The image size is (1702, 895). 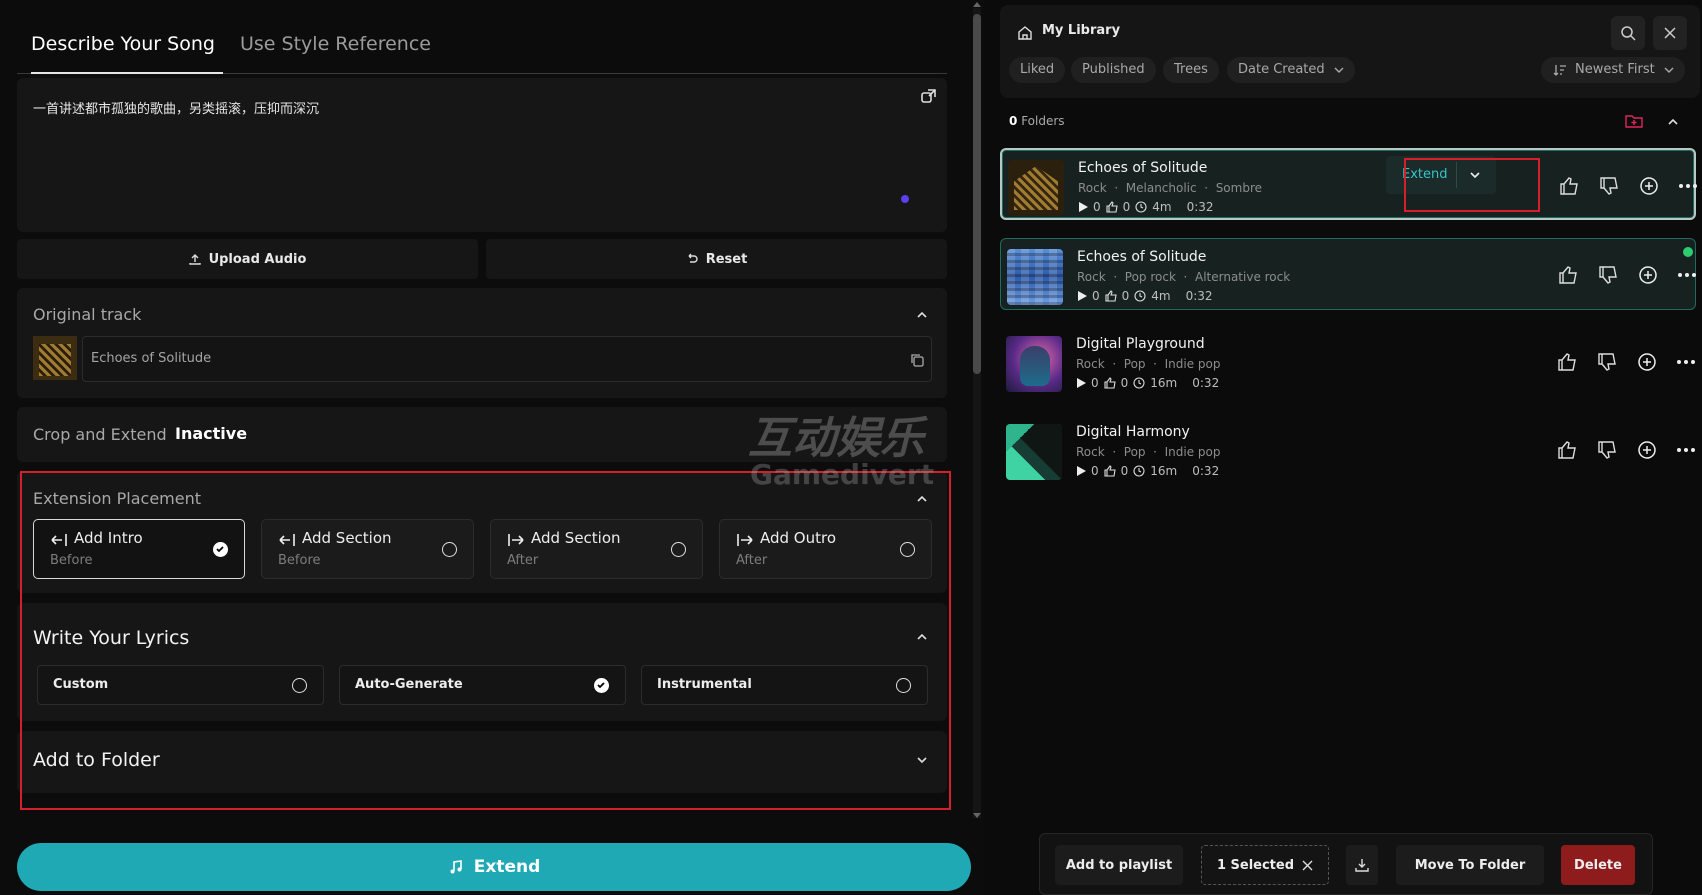 What do you see at coordinates (456, 867) in the screenshot?
I see `music-note-icon` at bounding box center [456, 867].